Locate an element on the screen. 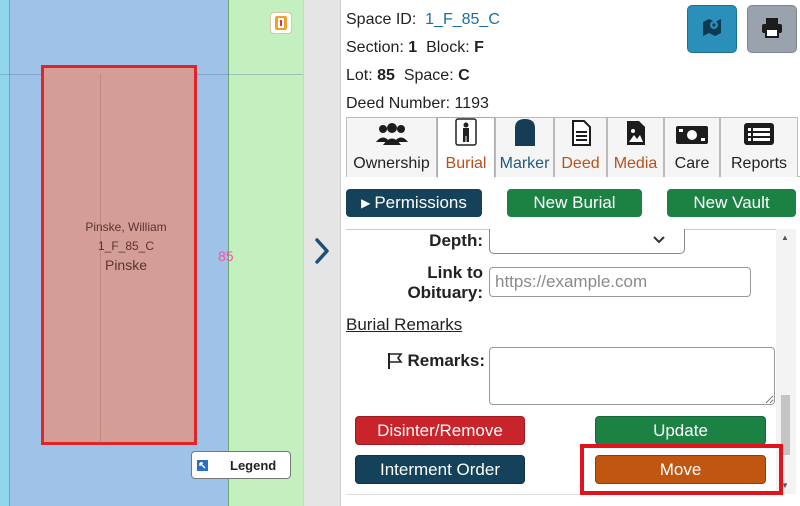 The width and height of the screenshot is (800, 506). space-id-label: Space ID: is located at coordinates (381, 19).